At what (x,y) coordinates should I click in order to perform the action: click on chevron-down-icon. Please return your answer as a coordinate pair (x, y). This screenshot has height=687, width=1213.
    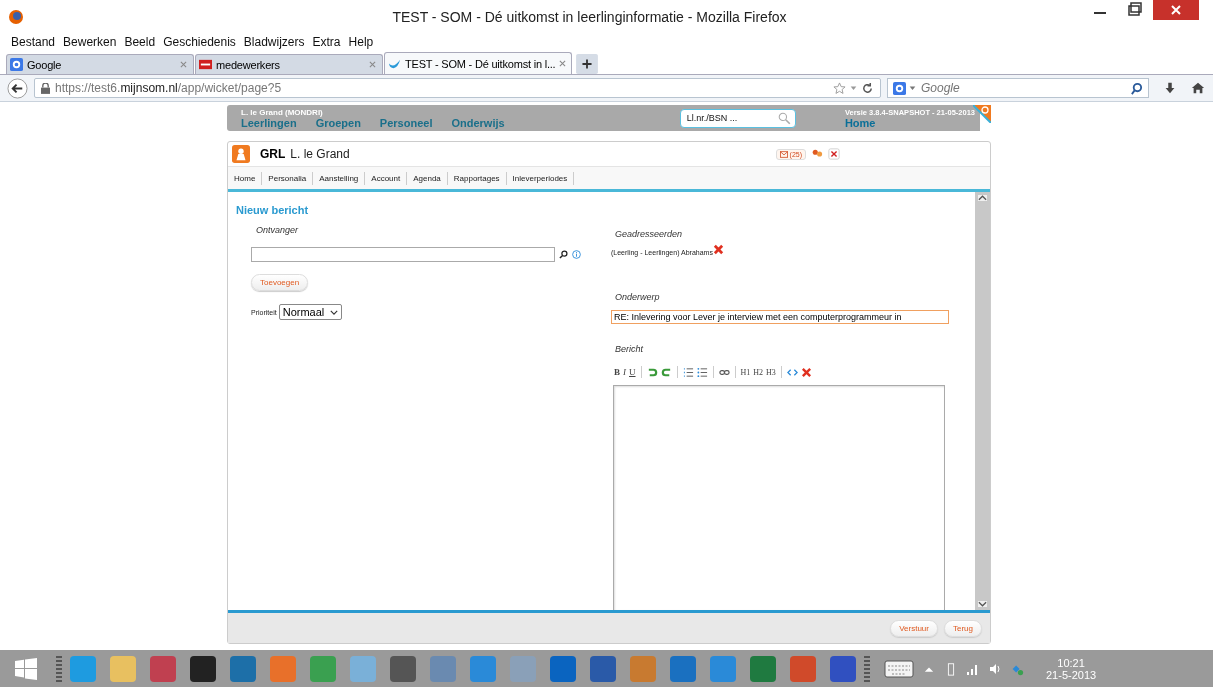
    Looking at the image, I should click on (334, 312).